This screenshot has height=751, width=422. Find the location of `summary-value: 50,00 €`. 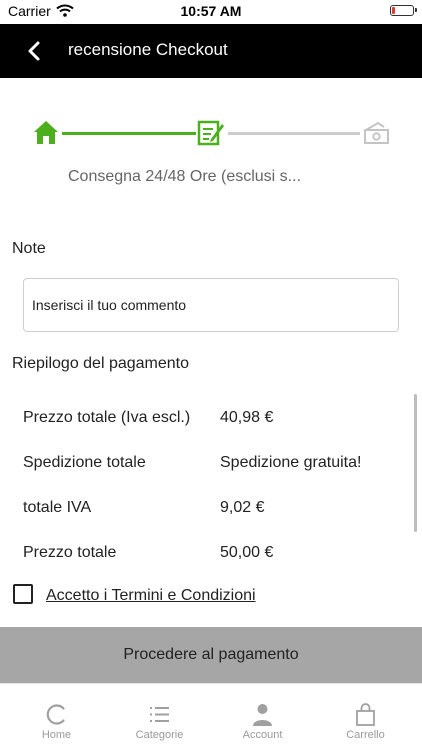

summary-value: 50,00 € is located at coordinates (247, 552).